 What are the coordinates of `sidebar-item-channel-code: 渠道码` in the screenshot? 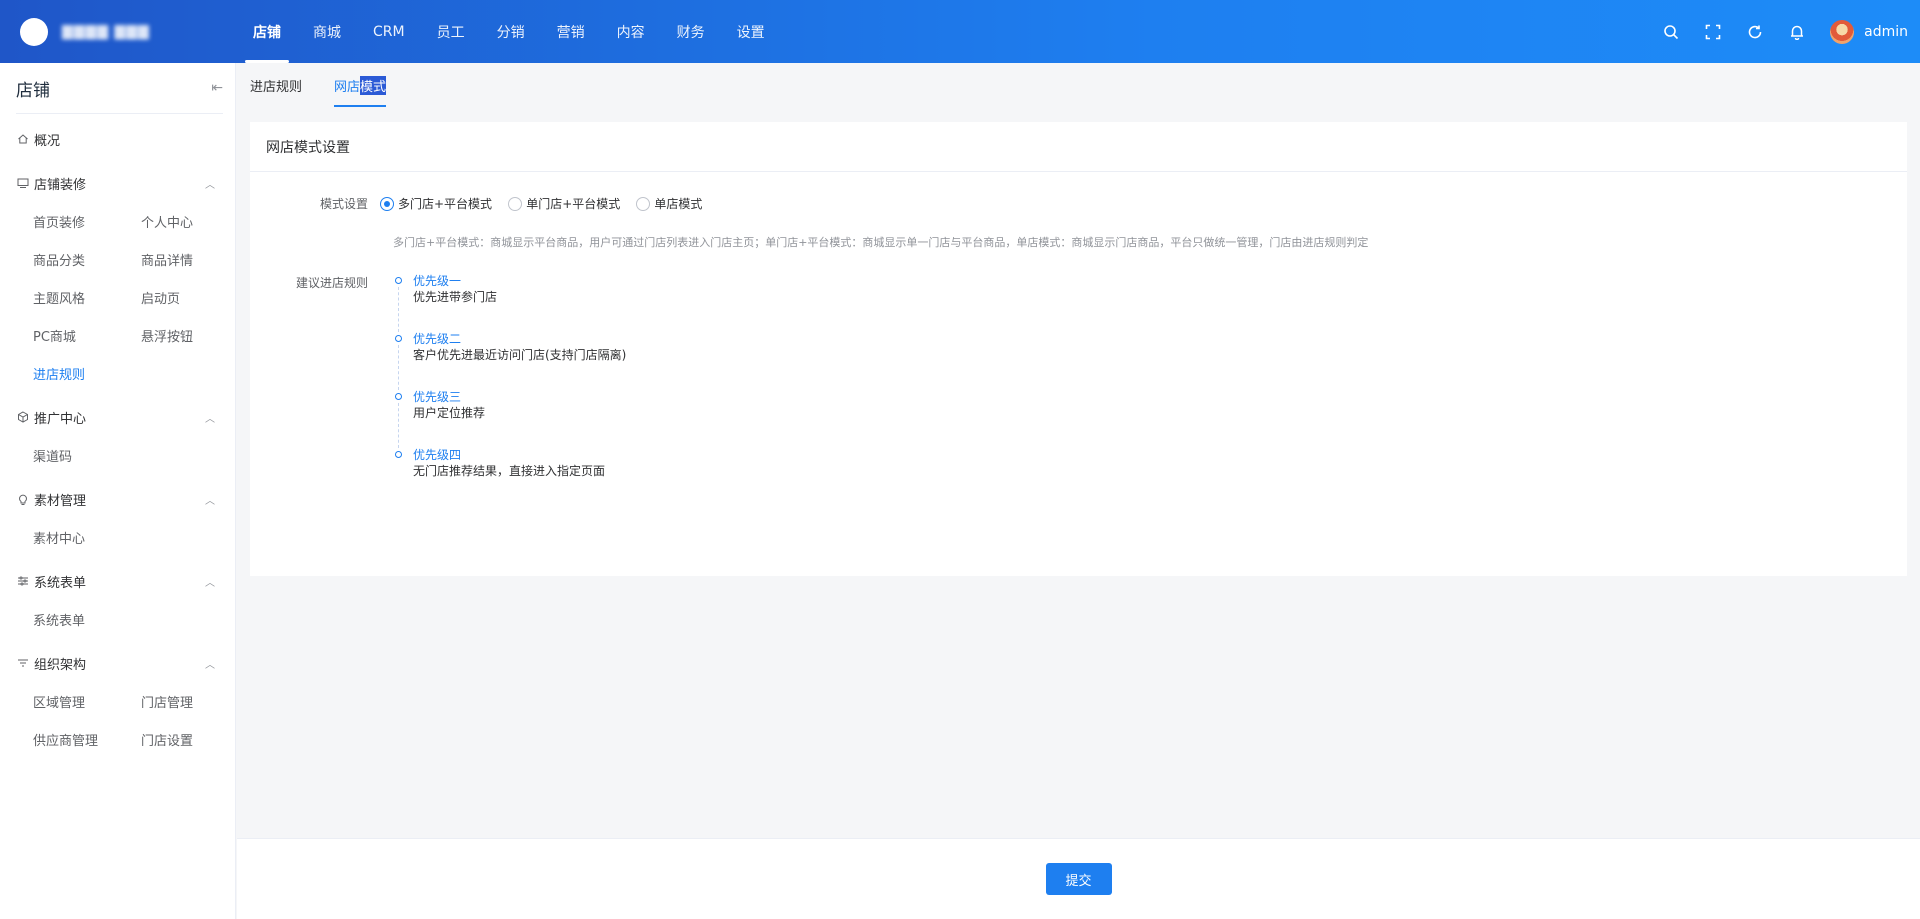 It's located at (87, 455).